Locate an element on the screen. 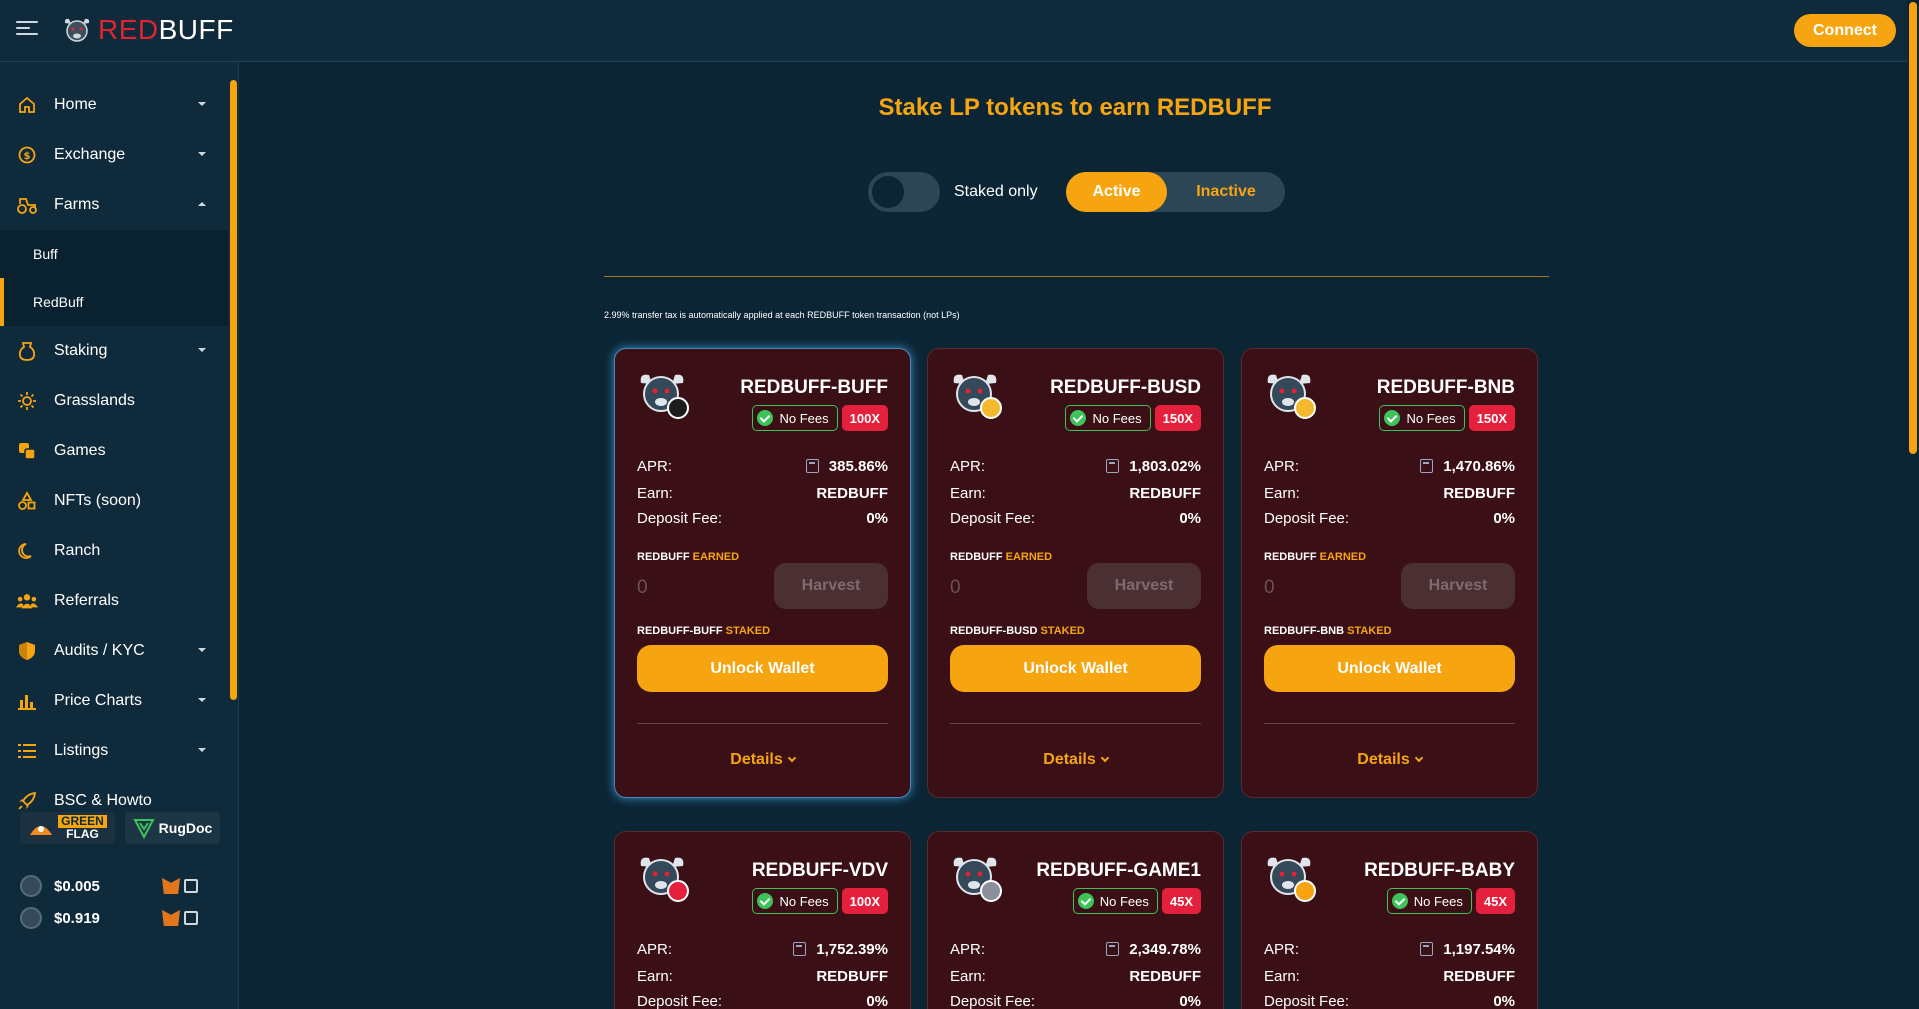  chevron-up-icon is located at coordinates (202, 204).